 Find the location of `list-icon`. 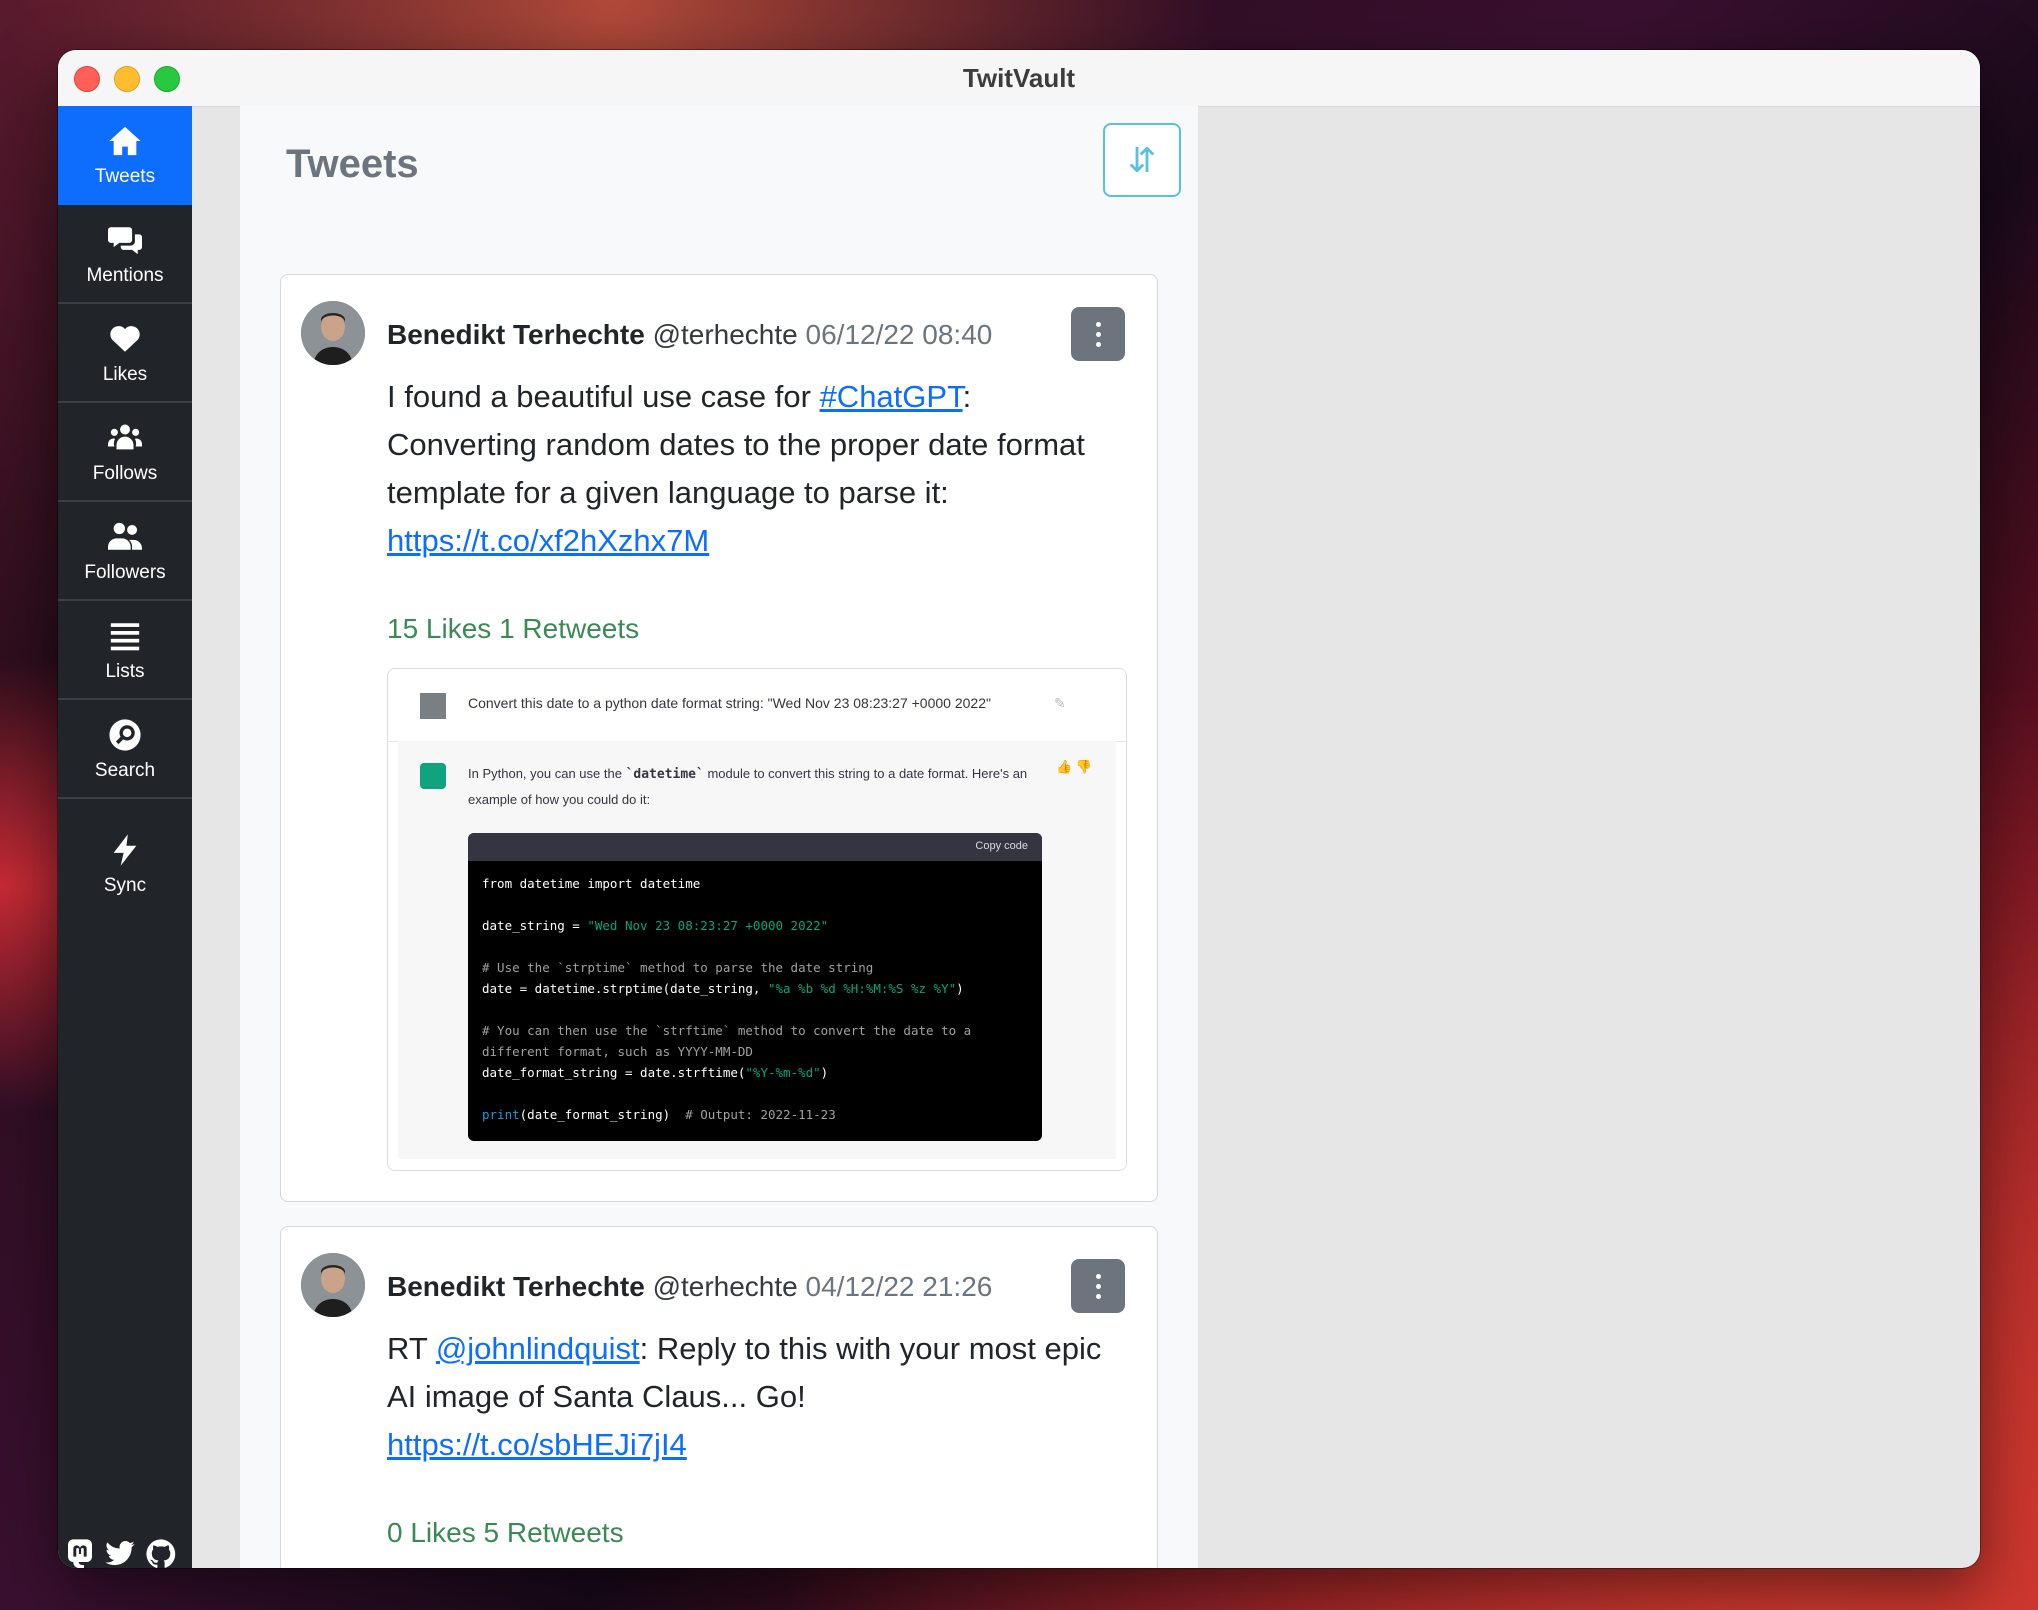

list-icon is located at coordinates (125, 637).